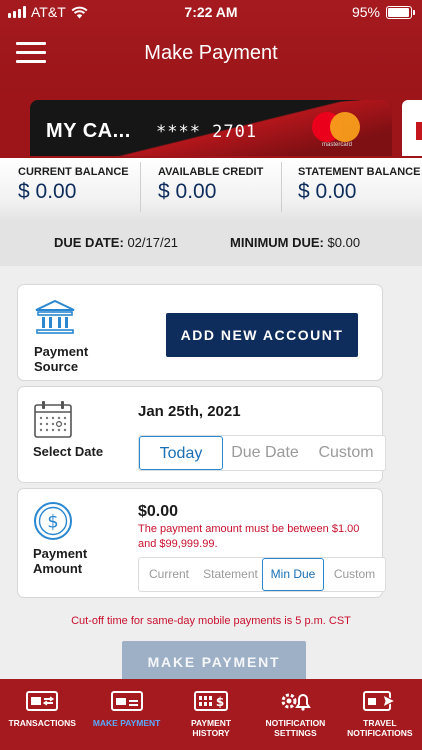 The height and width of the screenshot is (750, 422). Describe the element at coordinates (126, 714) in the screenshot. I see `nav-make-payment: MAKE PAYMENT` at that location.